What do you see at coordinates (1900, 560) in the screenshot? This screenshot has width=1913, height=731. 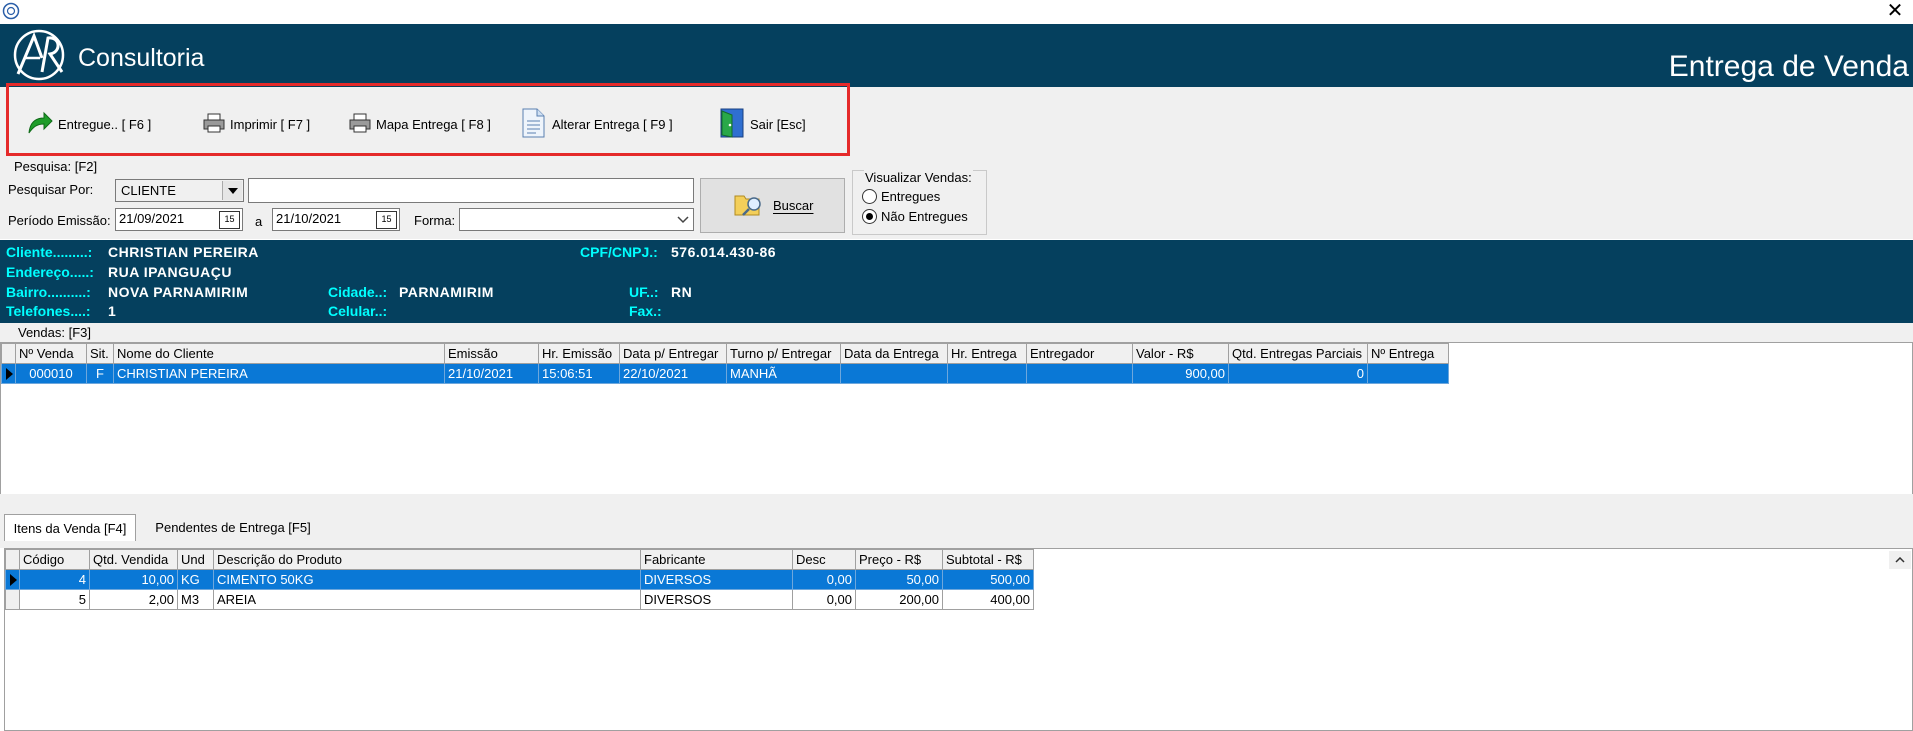 I see `scroll-up-icon` at bounding box center [1900, 560].